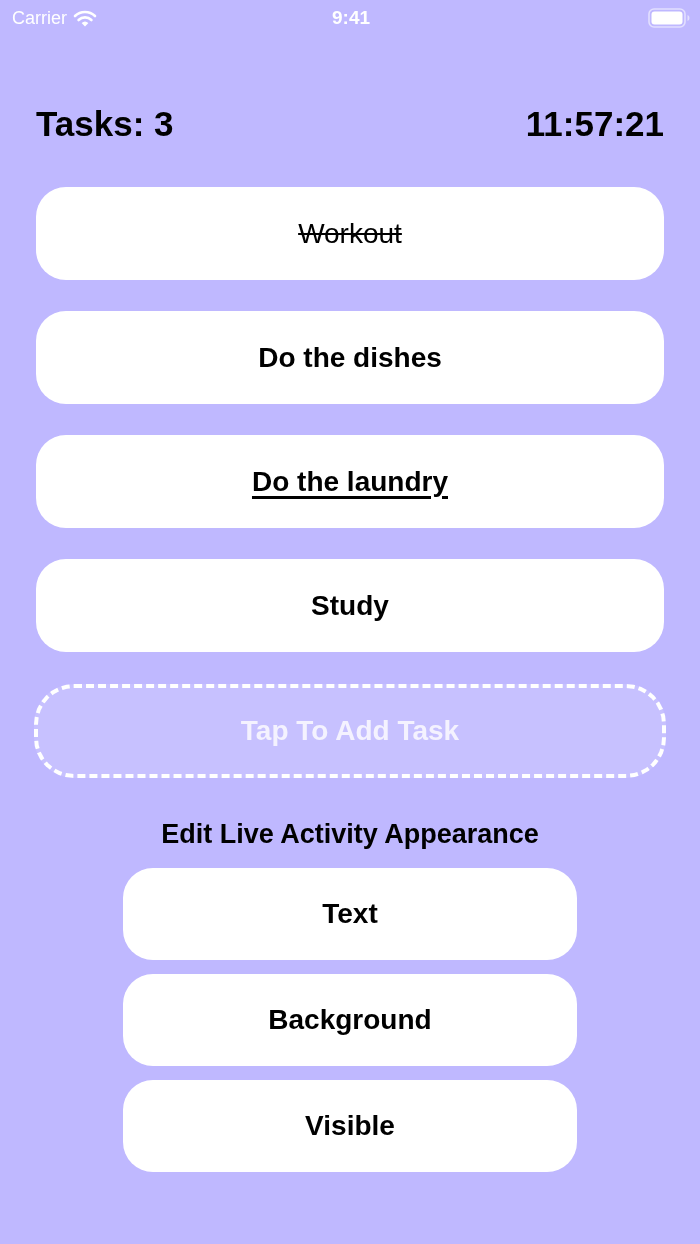 The image size is (700, 1244). What do you see at coordinates (594, 124) in the screenshot?
I see `clock-time: 11:57:21` at bounding box center [594, 124].